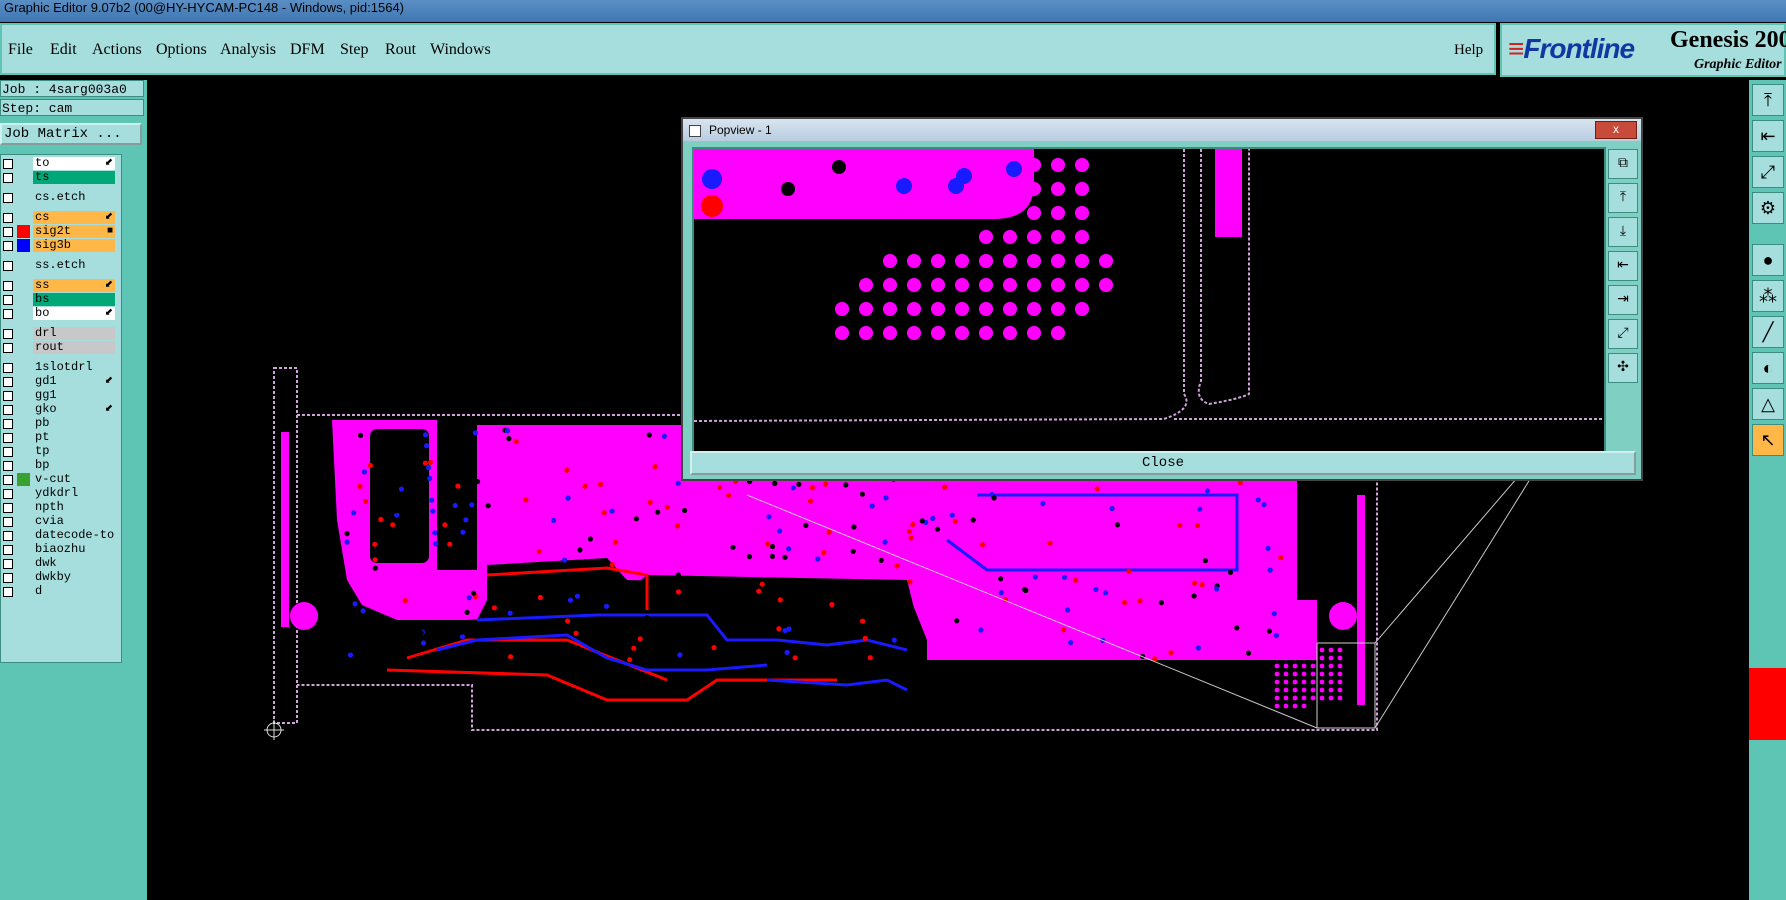  What do you see at coordinates (1616, 130) in the screenshot?
I see `close-icon: x` at bounding box center [1616, 130].